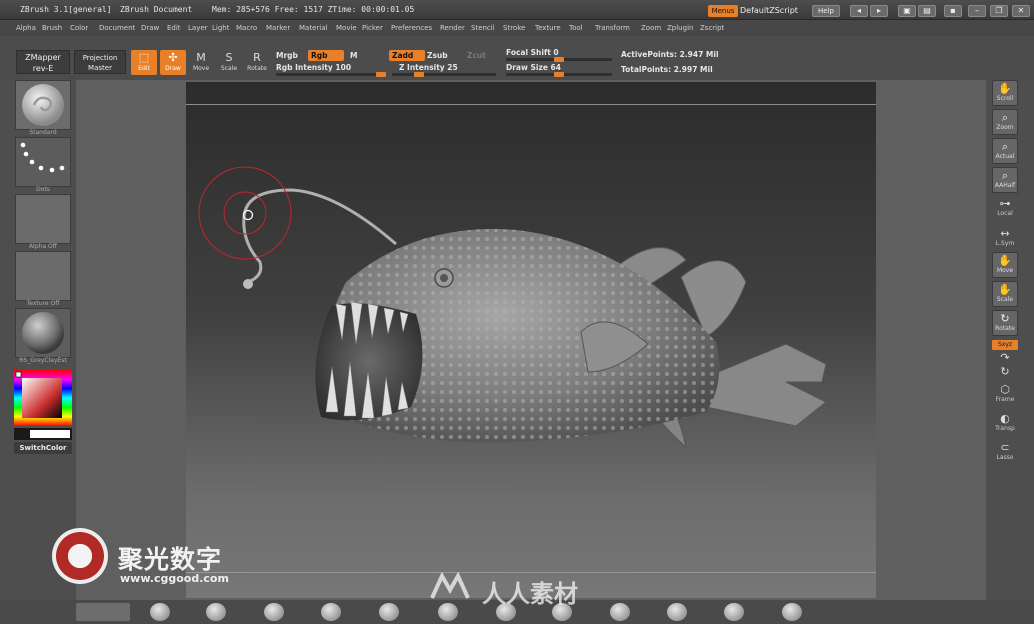  I want to click on menu-preferences: Preferences, so click(411, 28).